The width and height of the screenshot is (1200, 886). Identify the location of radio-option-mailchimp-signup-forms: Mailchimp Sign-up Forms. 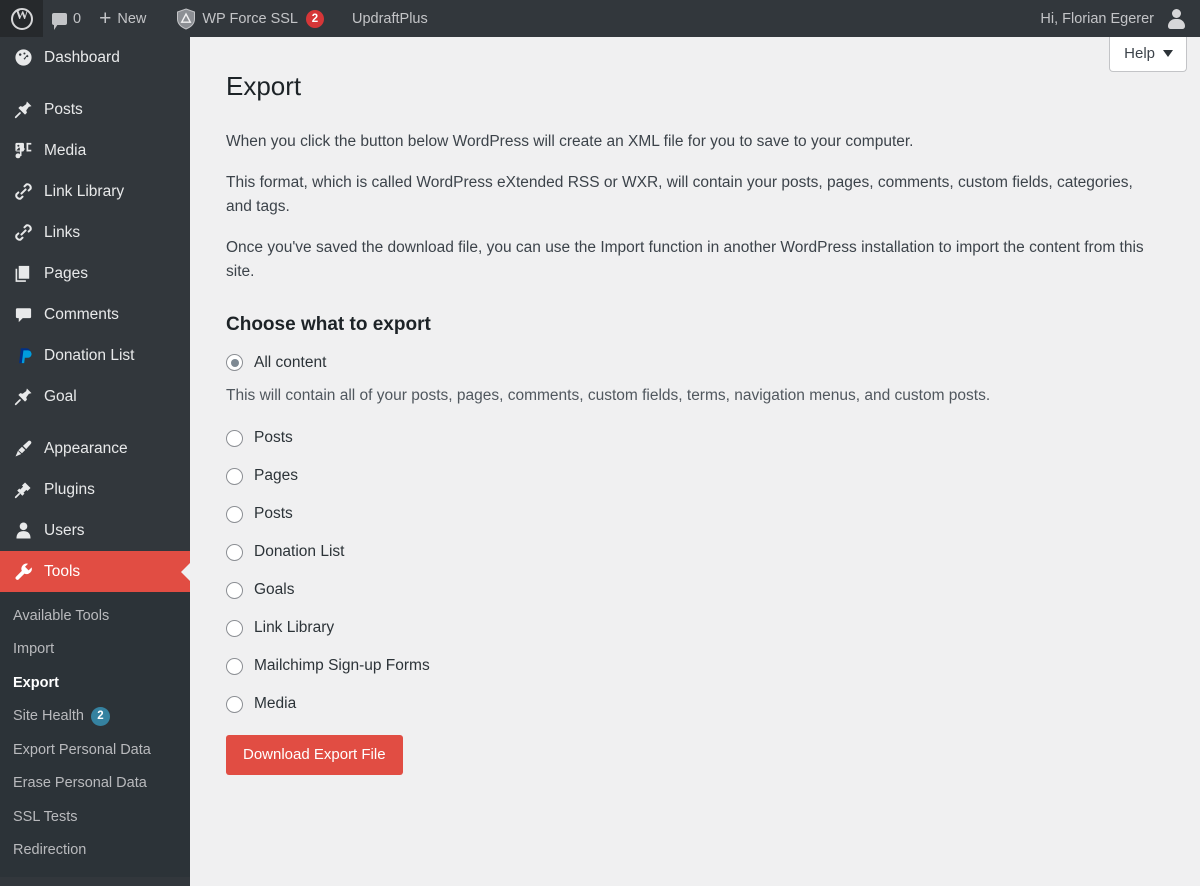
(695, 666).